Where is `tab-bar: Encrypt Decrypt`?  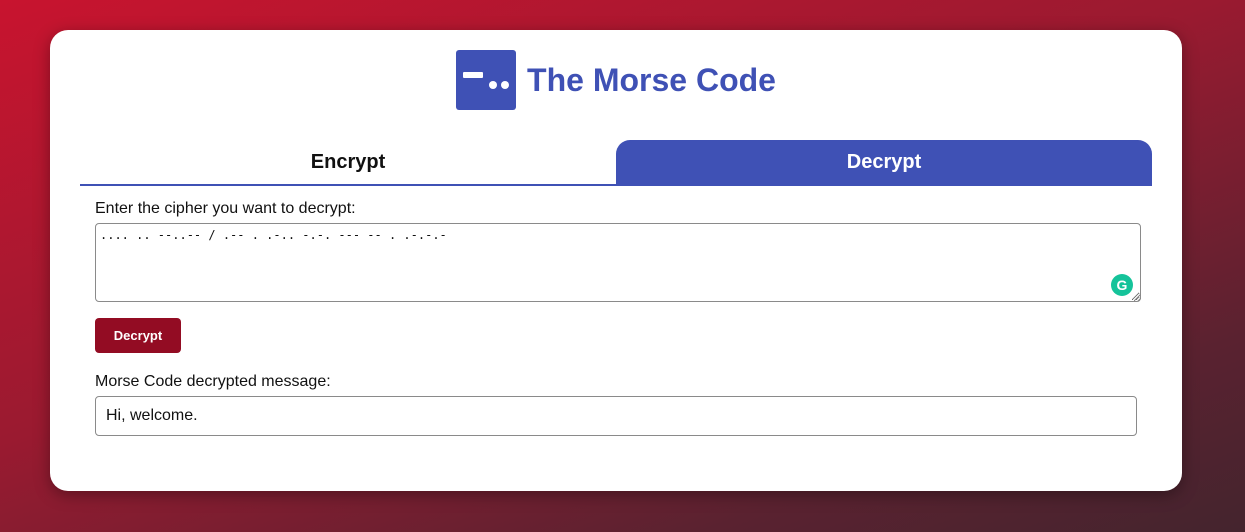 tab-bar: Encrypt Decrypt is located at coordinates (616, 163).